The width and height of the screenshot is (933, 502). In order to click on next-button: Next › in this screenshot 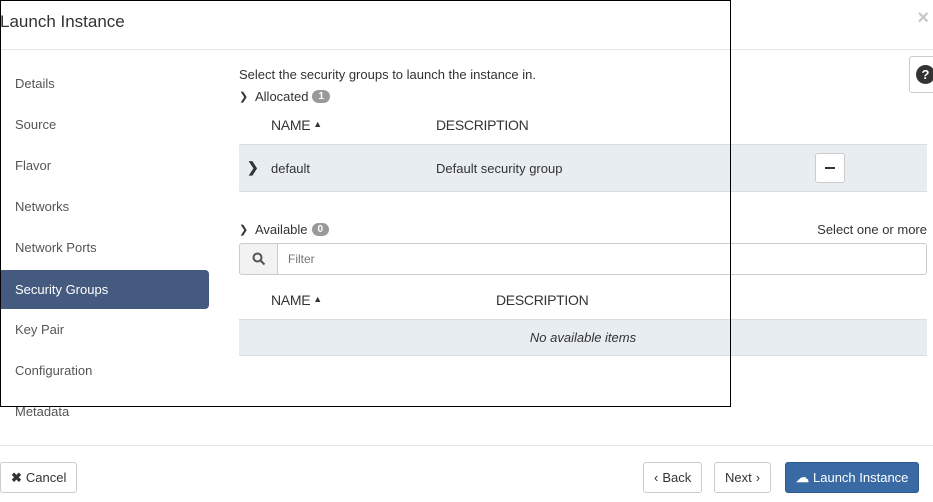, I will do `click(743, 477)`.